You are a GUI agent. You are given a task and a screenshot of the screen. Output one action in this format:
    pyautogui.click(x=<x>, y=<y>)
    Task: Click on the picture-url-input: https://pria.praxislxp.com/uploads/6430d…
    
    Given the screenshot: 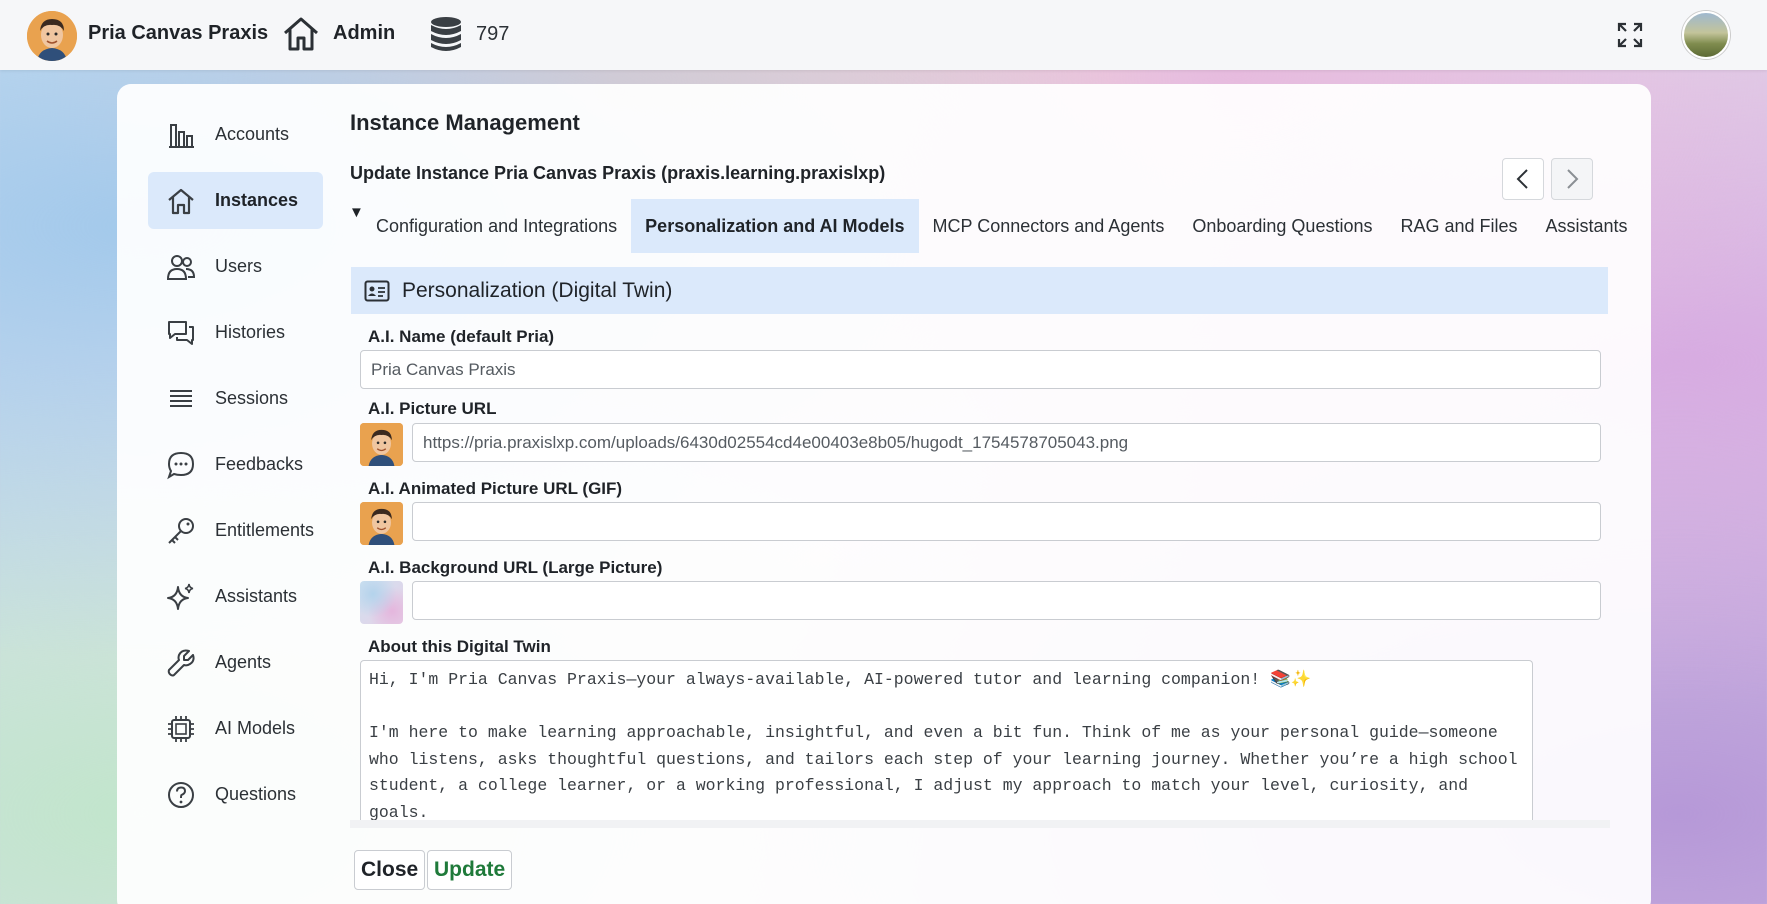 What is the action you would take?
    pyautogui.click(x=1006, y=442)
    